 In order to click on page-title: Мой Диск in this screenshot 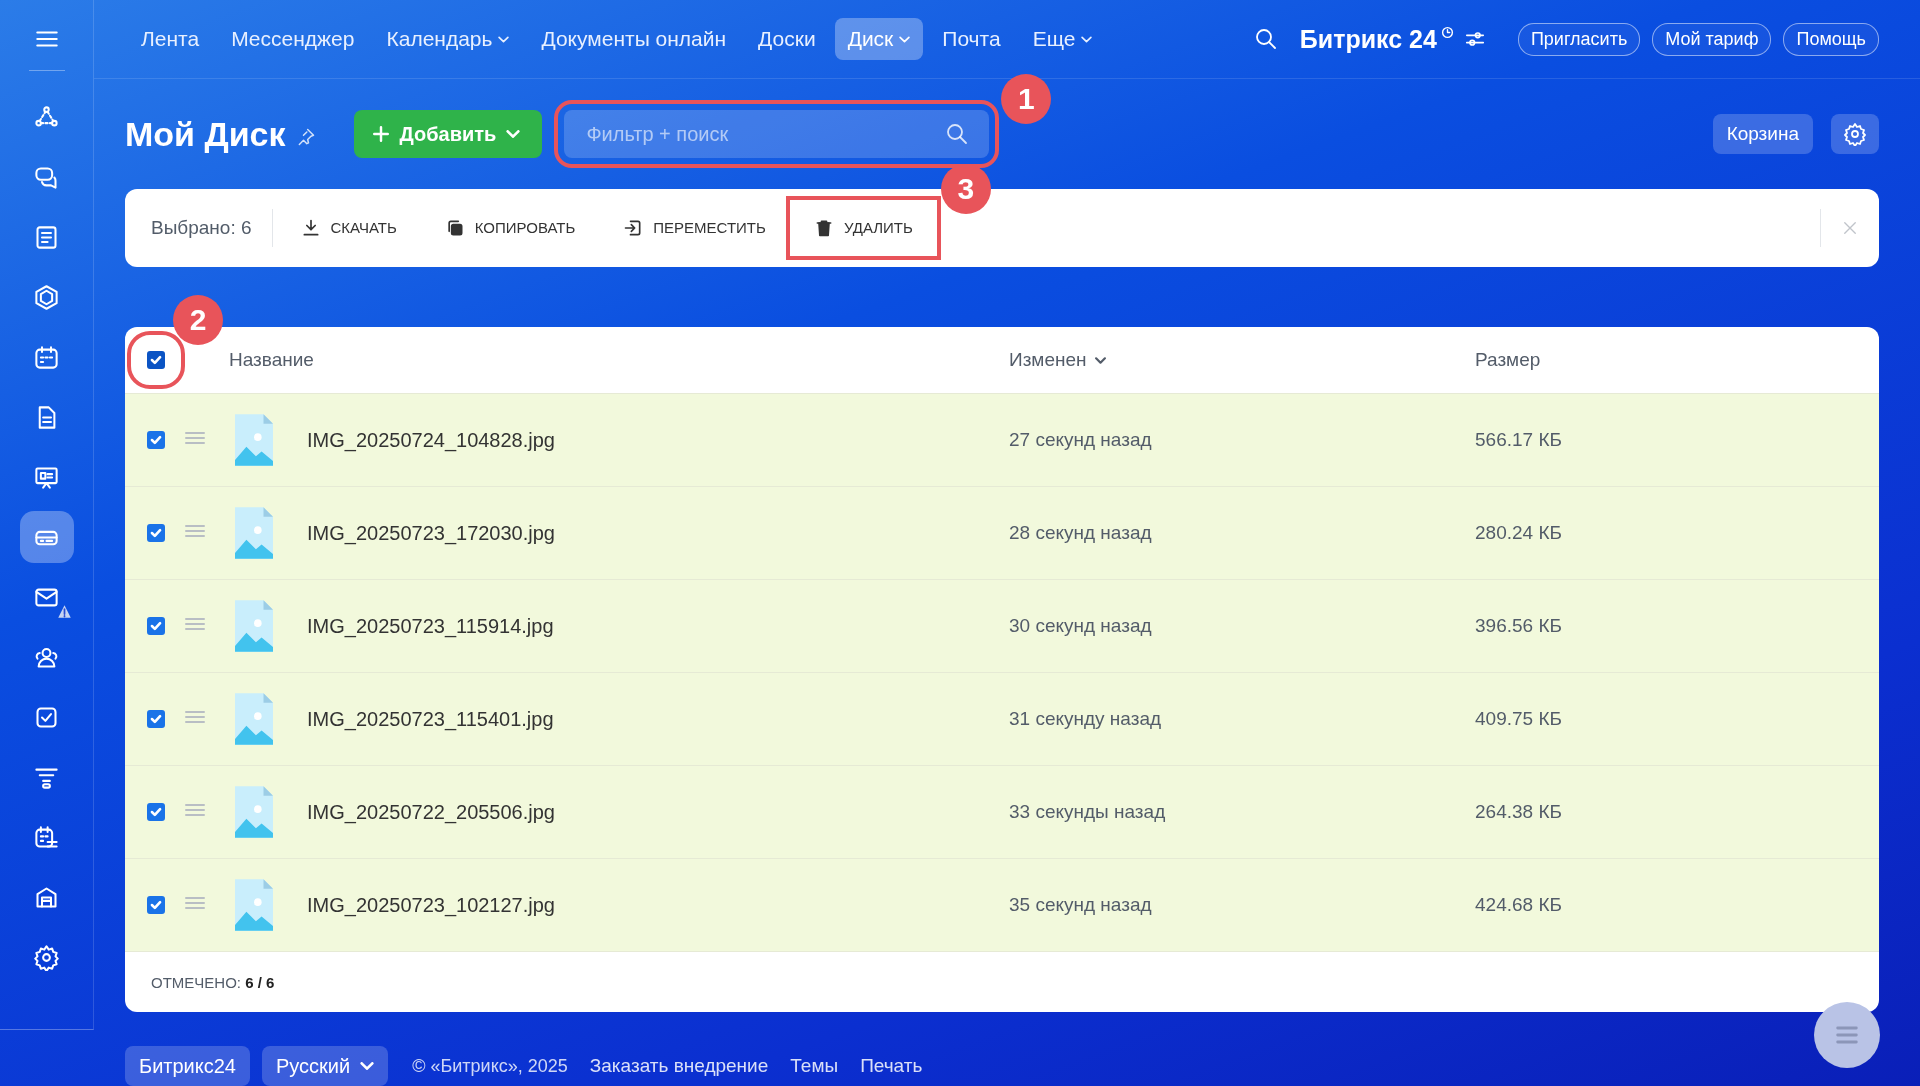, I will do `click(205, 134)`.